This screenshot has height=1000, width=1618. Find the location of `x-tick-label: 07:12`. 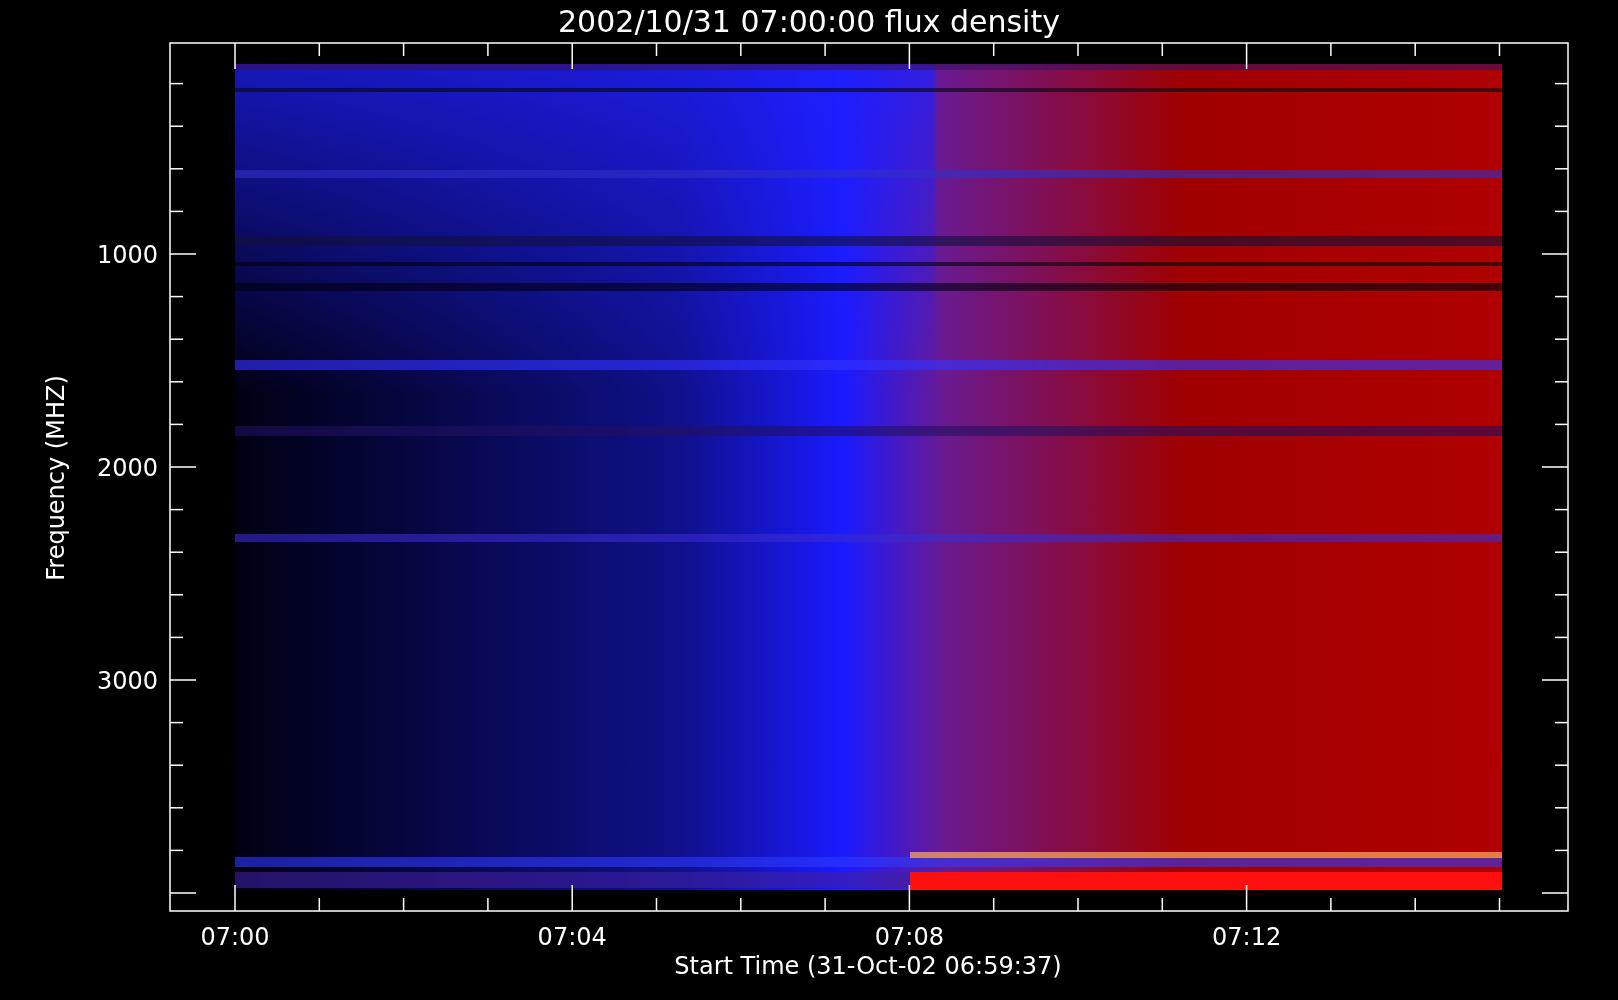

x-tick-label: 07:12 is located at coordinates (1247, 937).